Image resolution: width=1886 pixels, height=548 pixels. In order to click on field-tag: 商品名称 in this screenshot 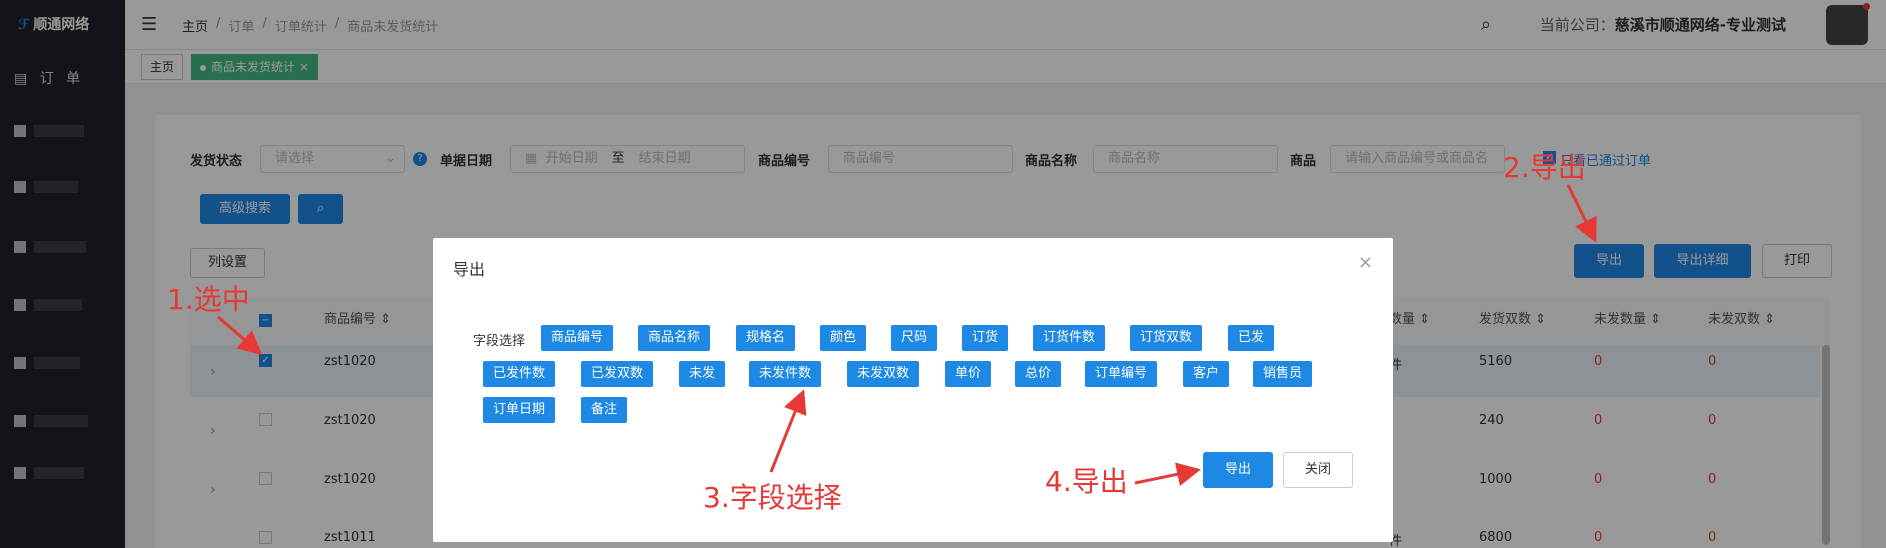, I will do `click(674, 338)`.